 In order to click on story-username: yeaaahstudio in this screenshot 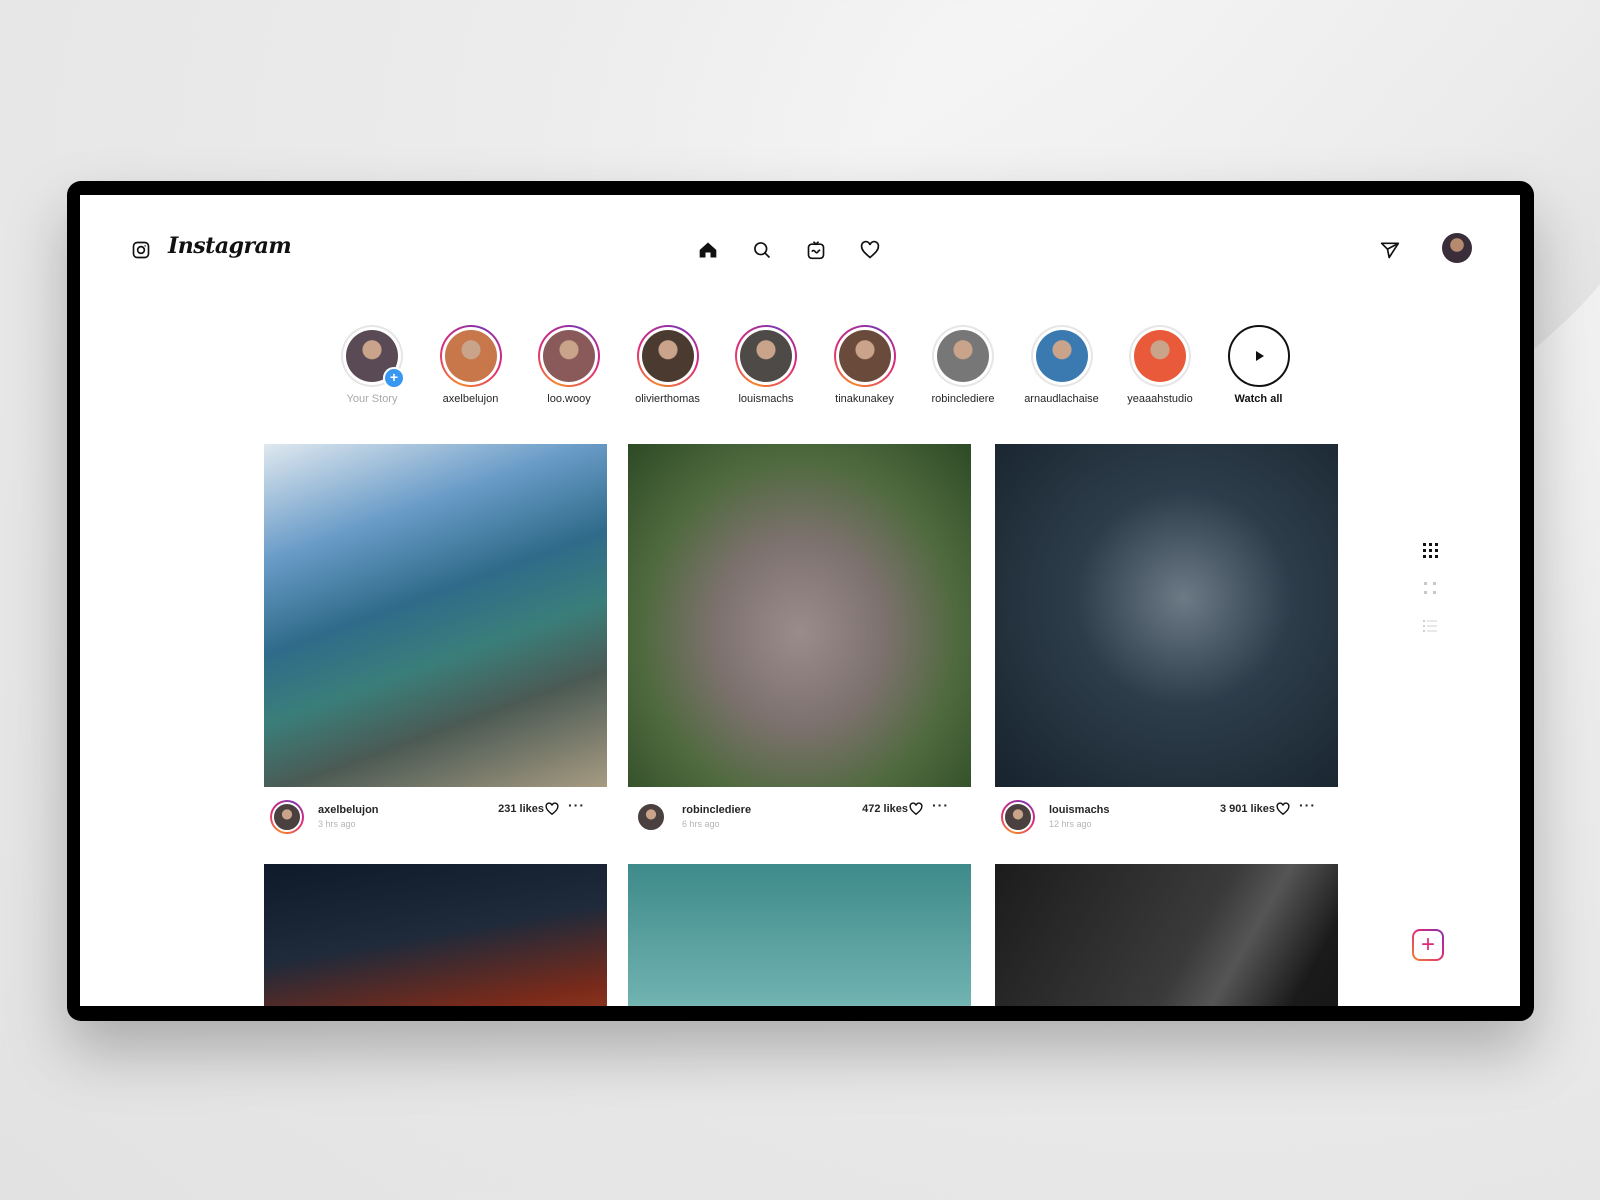, I will do `click(1160, 399)`.